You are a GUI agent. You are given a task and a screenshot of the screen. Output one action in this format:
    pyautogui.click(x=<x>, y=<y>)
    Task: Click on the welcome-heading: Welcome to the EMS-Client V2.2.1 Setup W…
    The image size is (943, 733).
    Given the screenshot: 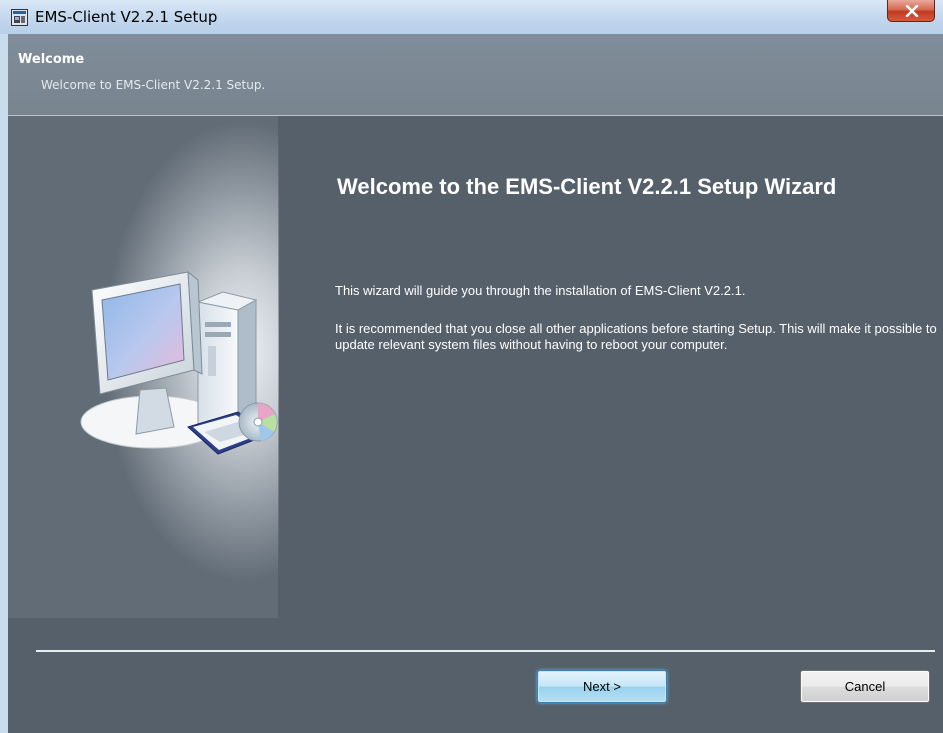 What is the action you would take?
    pyautogui.click(x=587, y=186)
    